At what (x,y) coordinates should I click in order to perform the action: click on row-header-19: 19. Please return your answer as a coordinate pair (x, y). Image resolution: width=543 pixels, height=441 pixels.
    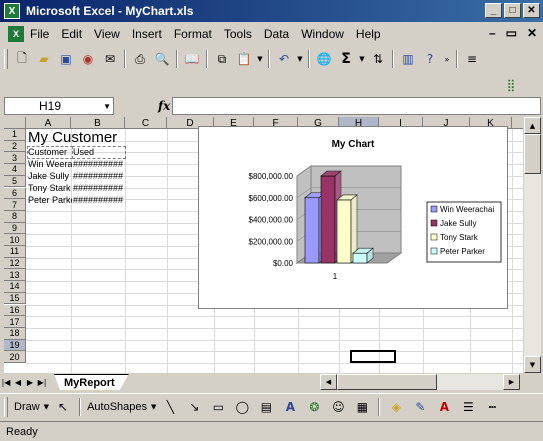
    Looking at the image, I should click on (15, 345).